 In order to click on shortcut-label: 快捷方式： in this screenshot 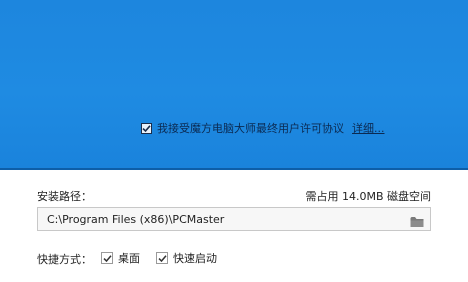, I will do `click(64, 259)`.